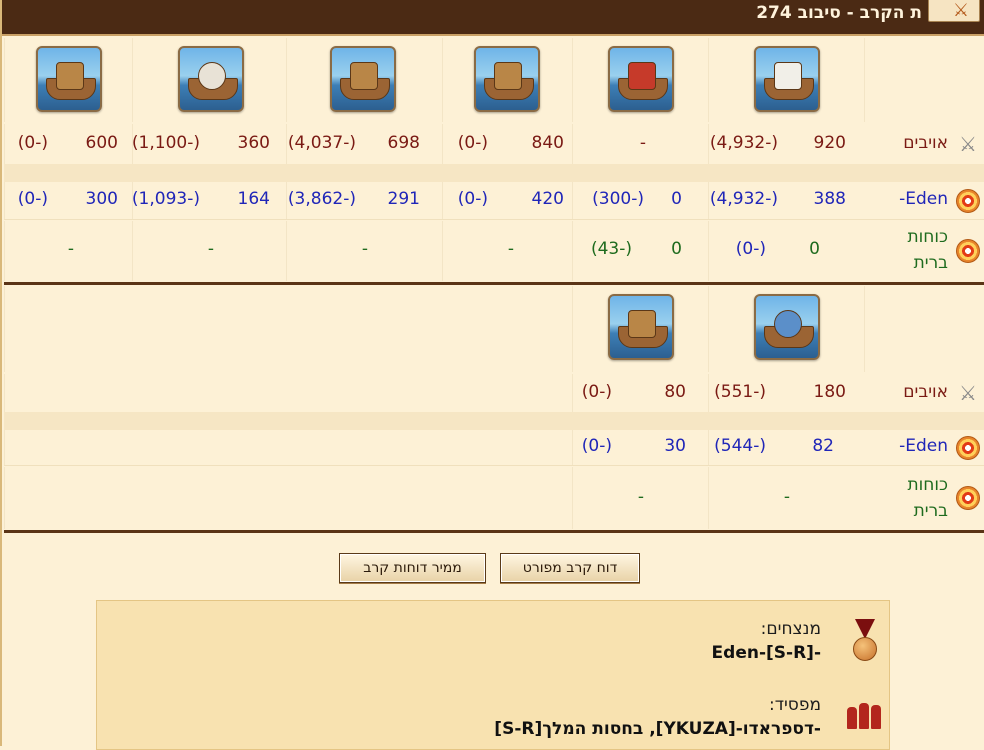 This screenshot has width=984, height=750. I want to click on enemies-count: 920, so click(829, 143).